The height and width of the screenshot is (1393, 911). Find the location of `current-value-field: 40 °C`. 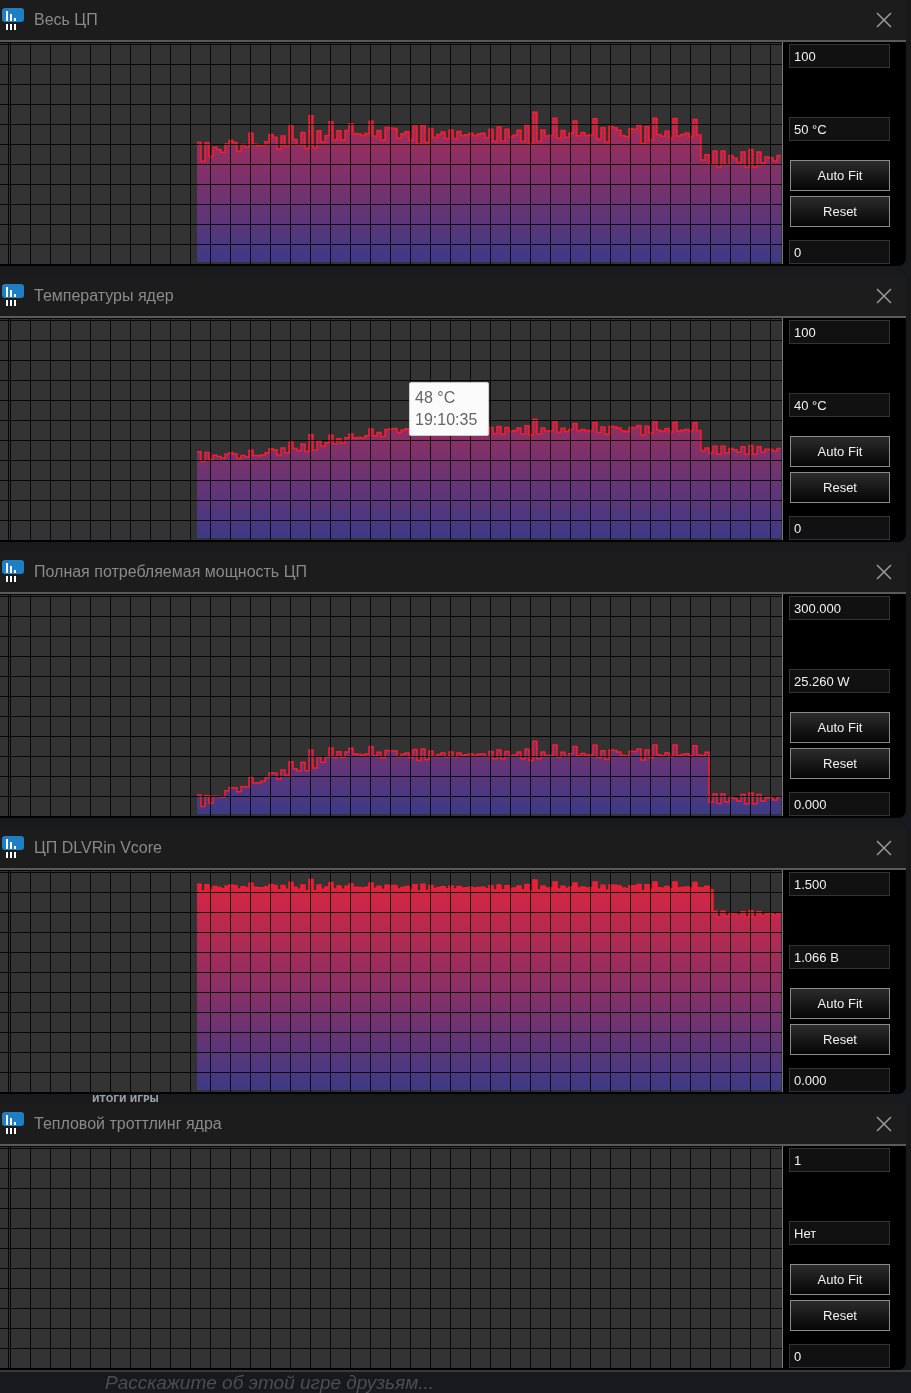

current-value-field: 40 °C is located at coordinates (839, 405).